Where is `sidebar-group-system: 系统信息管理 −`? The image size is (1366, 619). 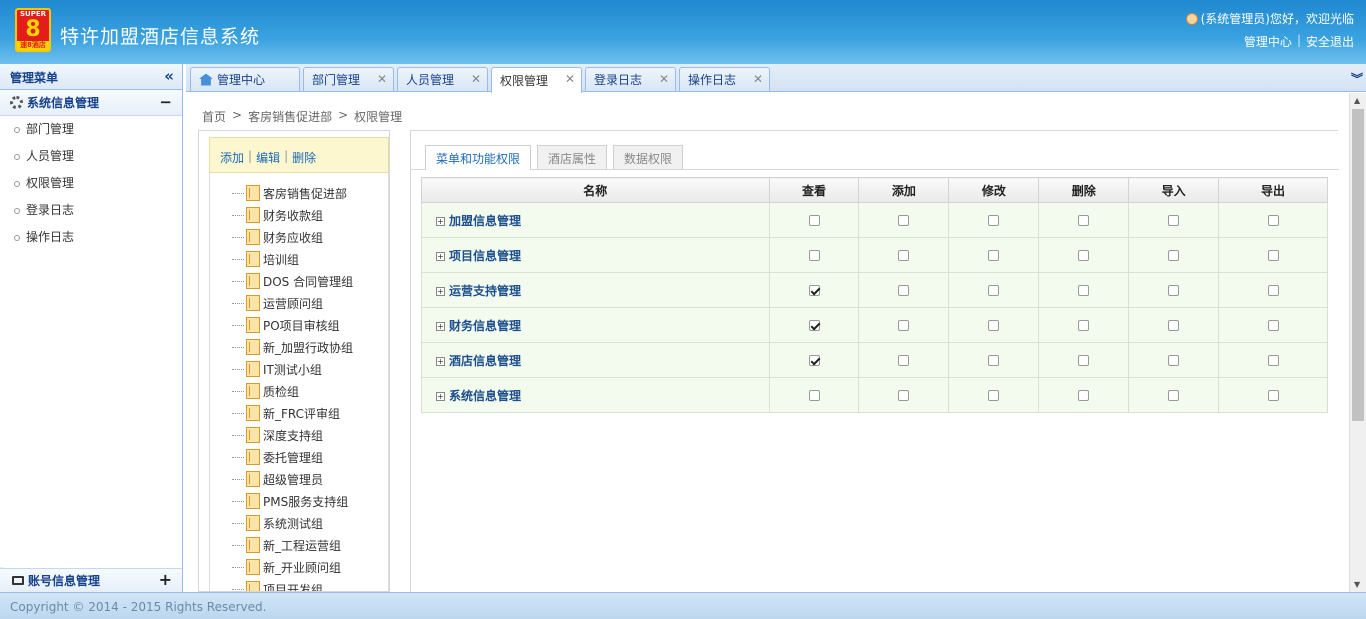
sidebar-group-system: 系统信息管理 − is located at coordinates (91, 103).